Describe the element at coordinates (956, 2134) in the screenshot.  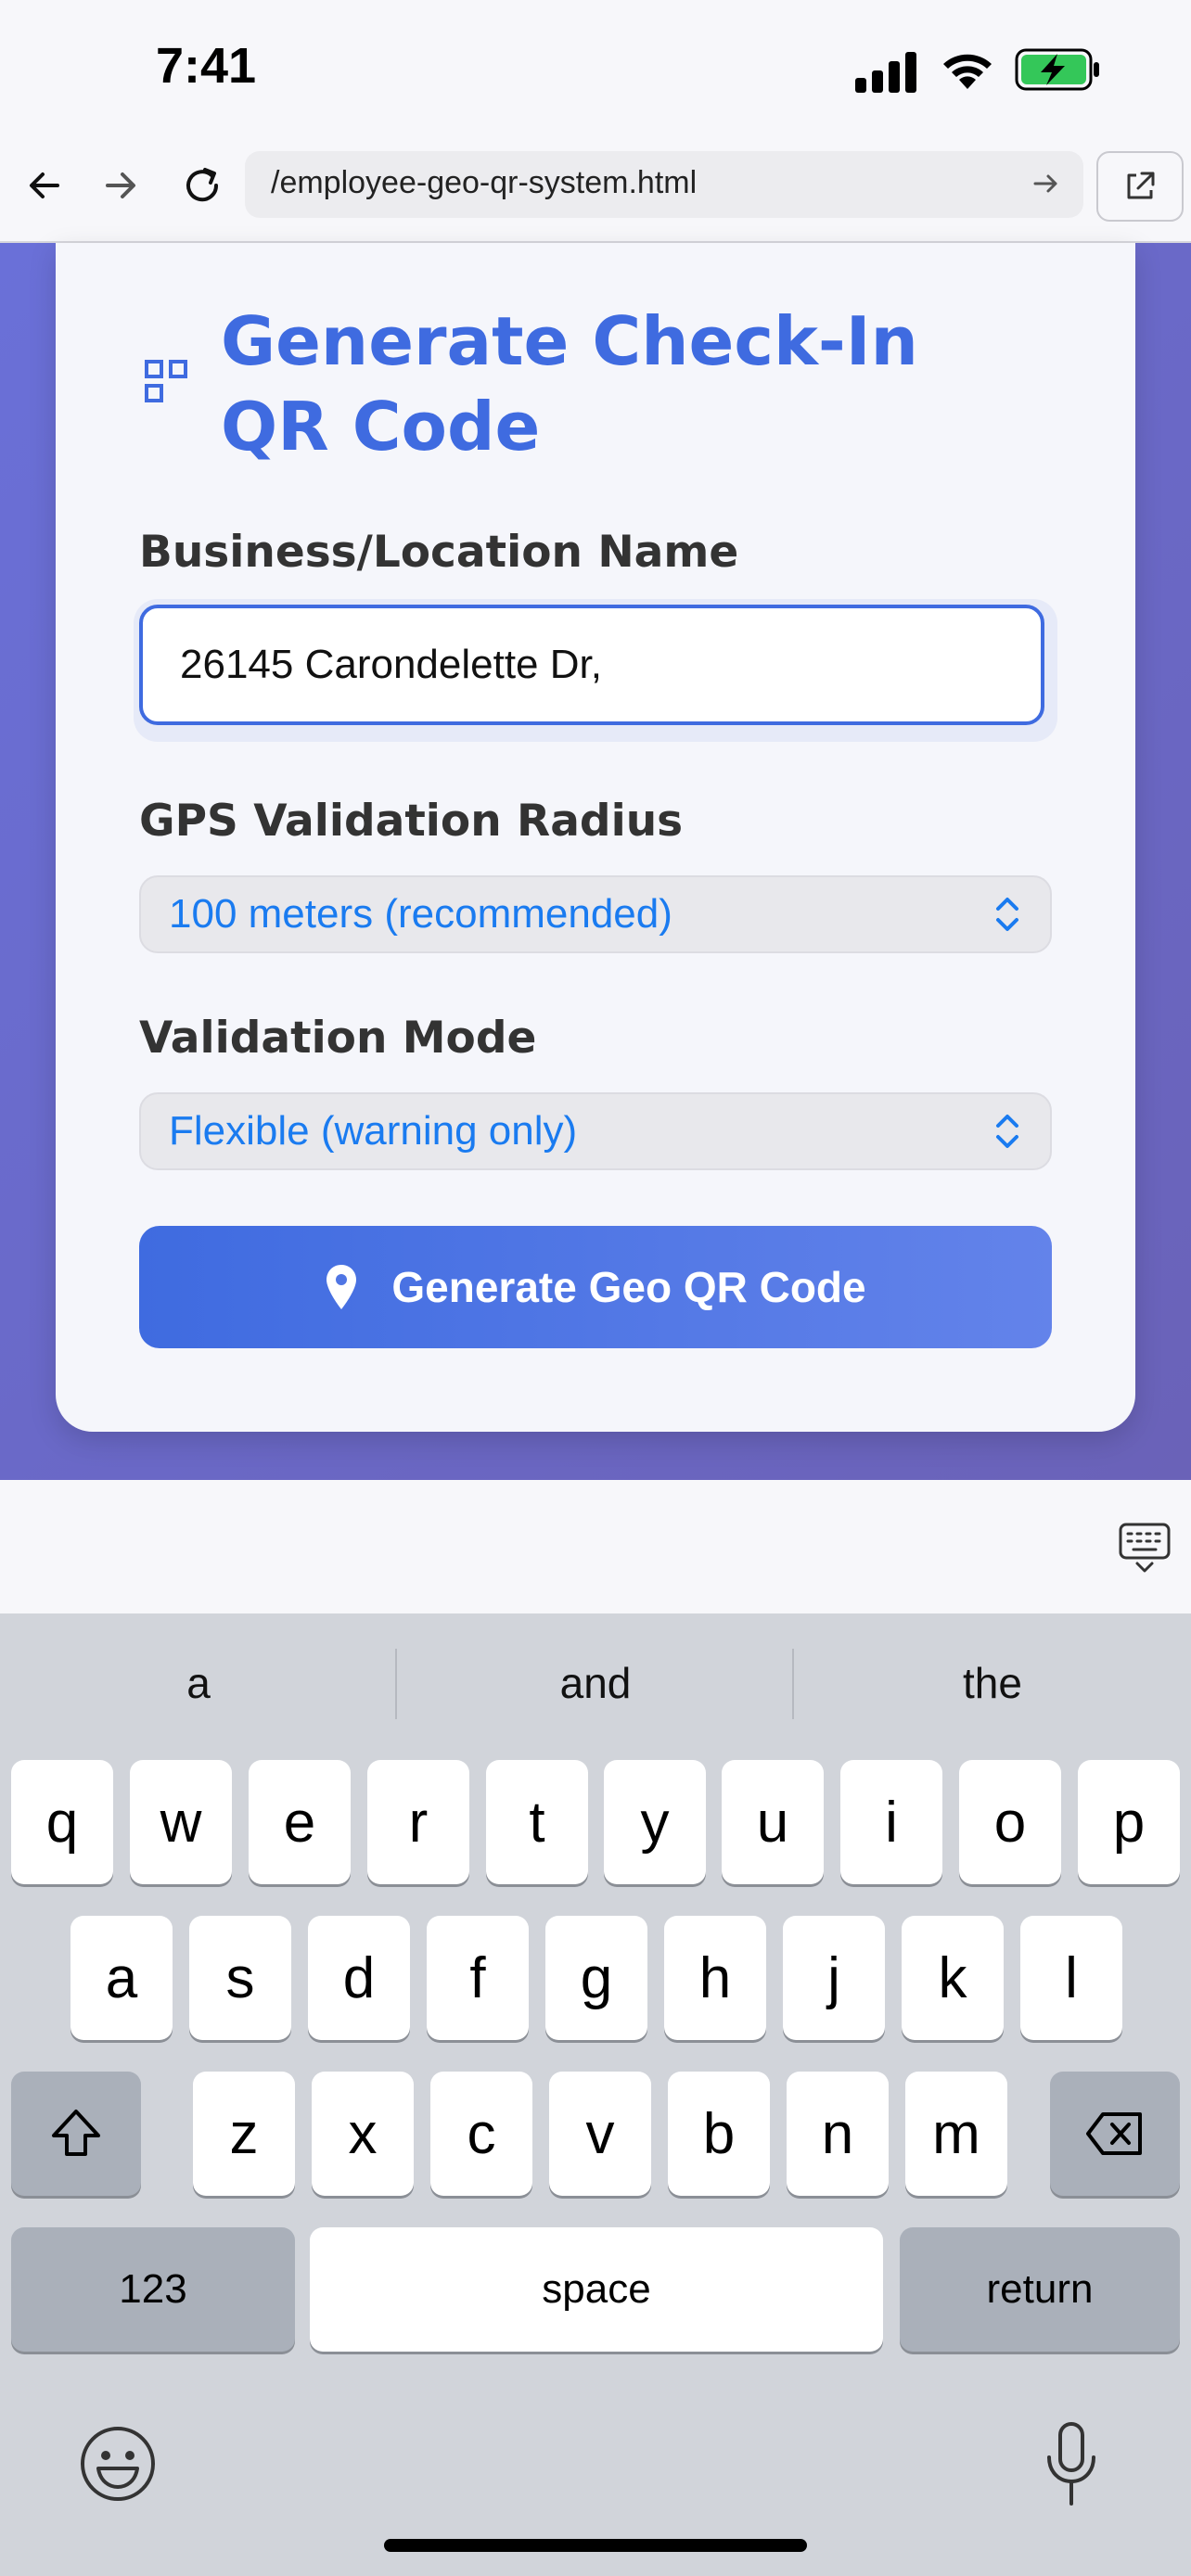
I see `key-m: m` at that location.